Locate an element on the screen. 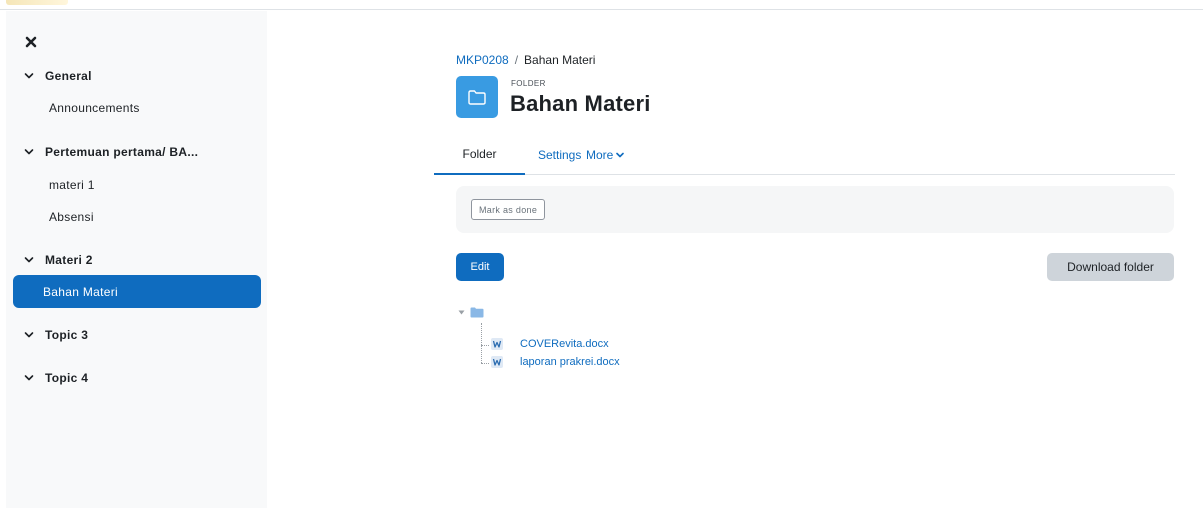  breadcrumb-current: Bahan Materi is located at coordinates (560, 60).